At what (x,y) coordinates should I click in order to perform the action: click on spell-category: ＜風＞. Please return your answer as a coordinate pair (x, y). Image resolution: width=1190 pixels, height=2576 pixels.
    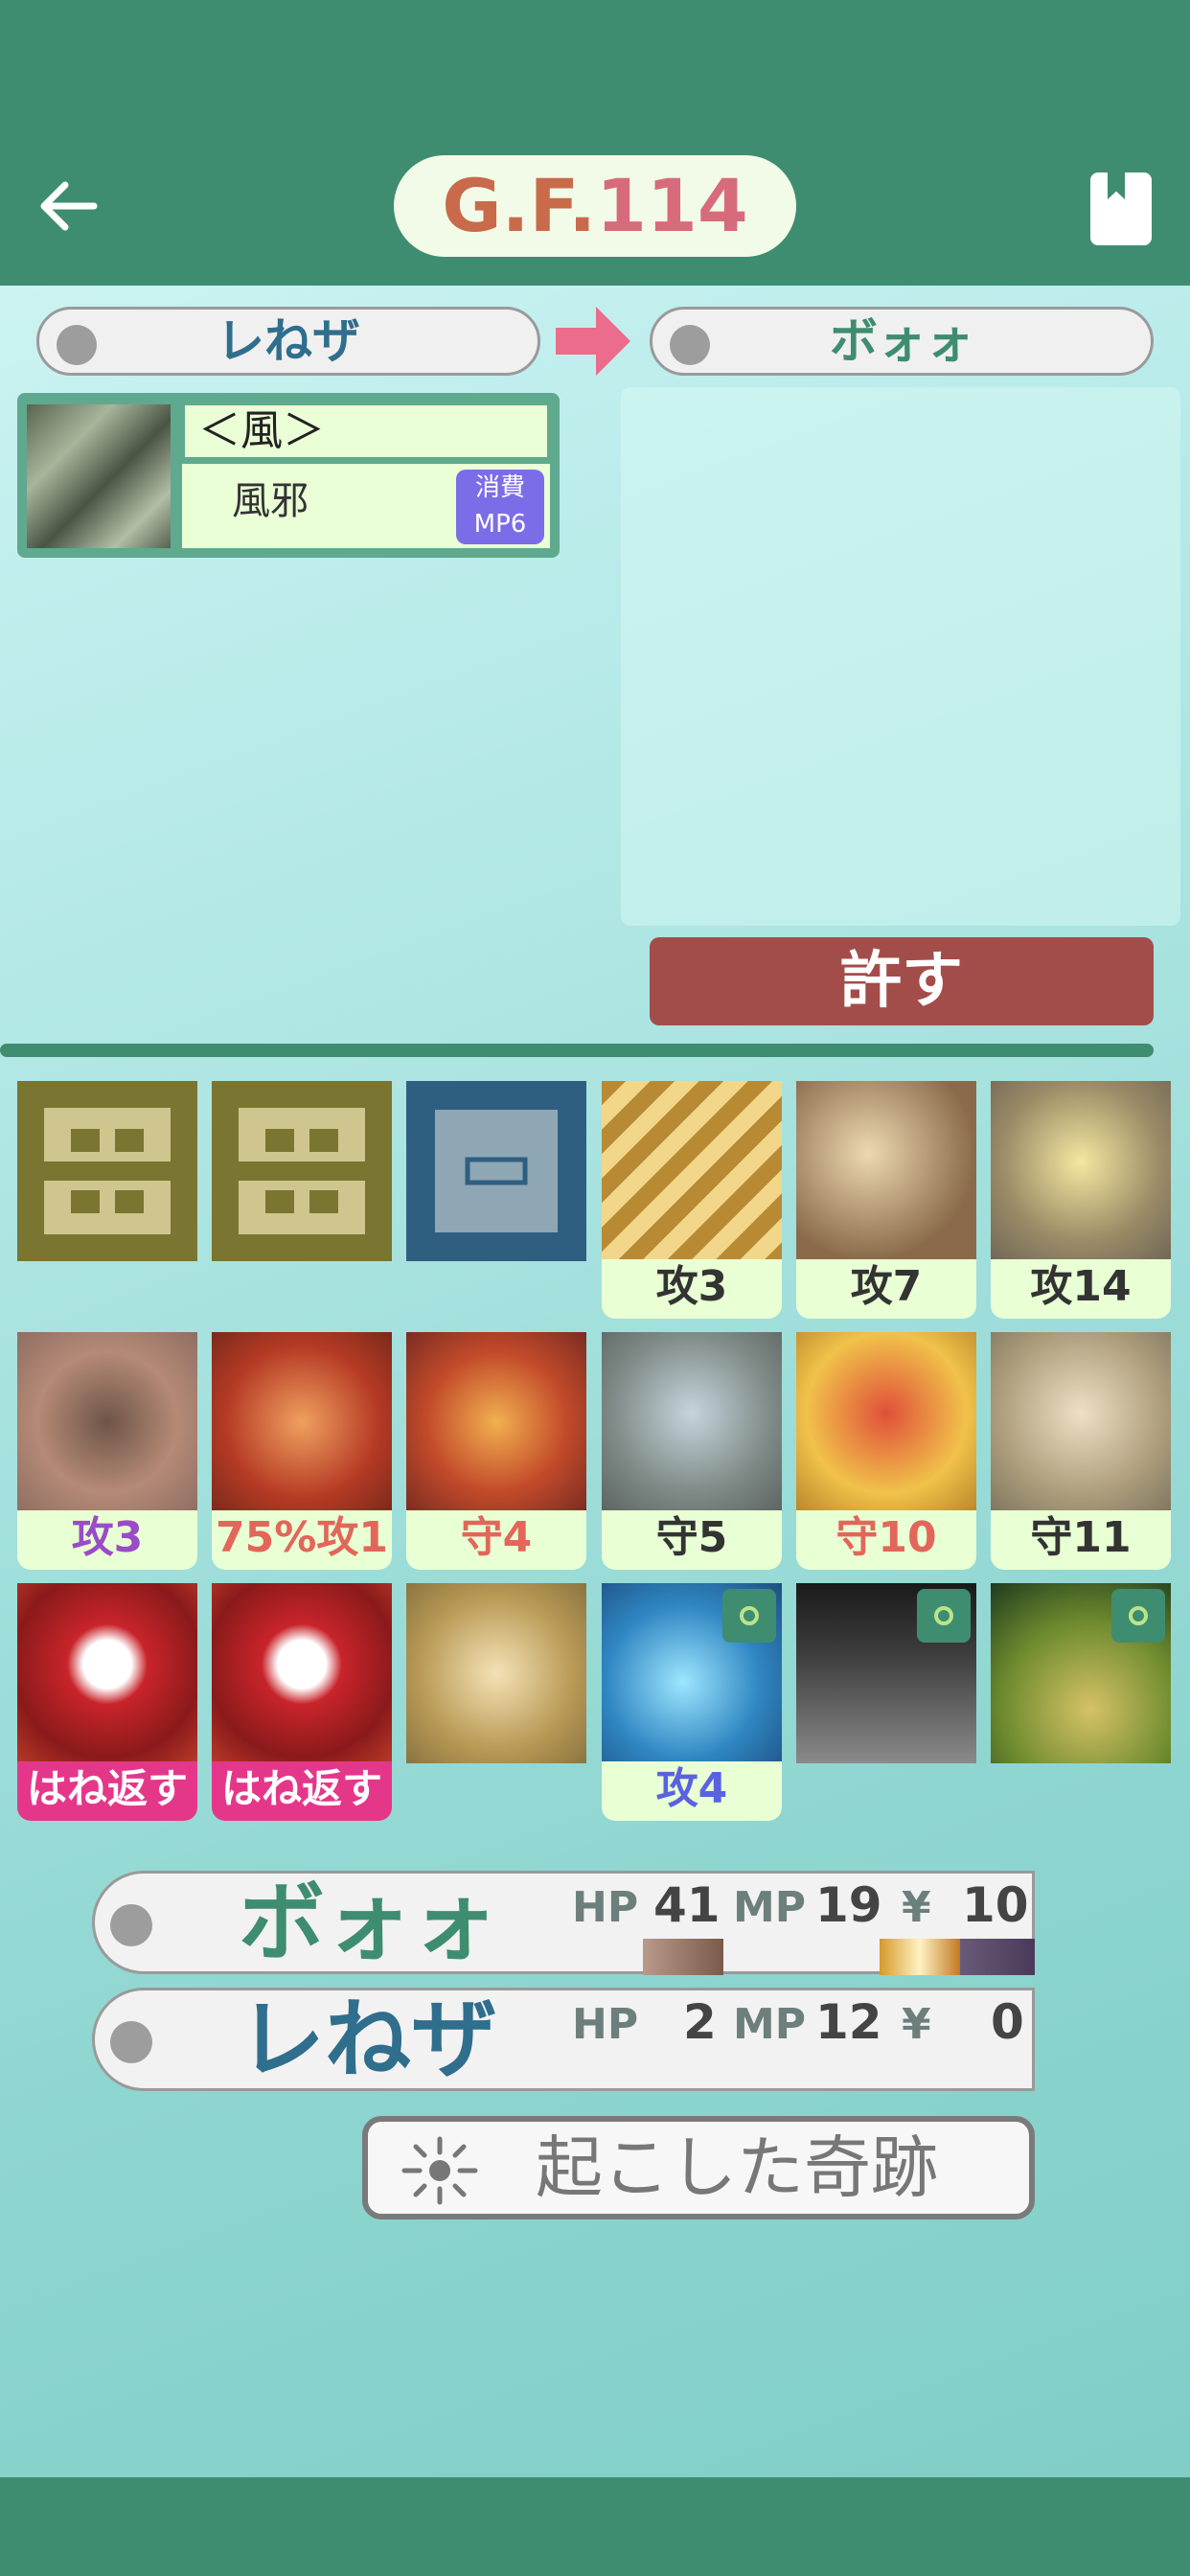
    Looking at the image, I should click on (366, 431).